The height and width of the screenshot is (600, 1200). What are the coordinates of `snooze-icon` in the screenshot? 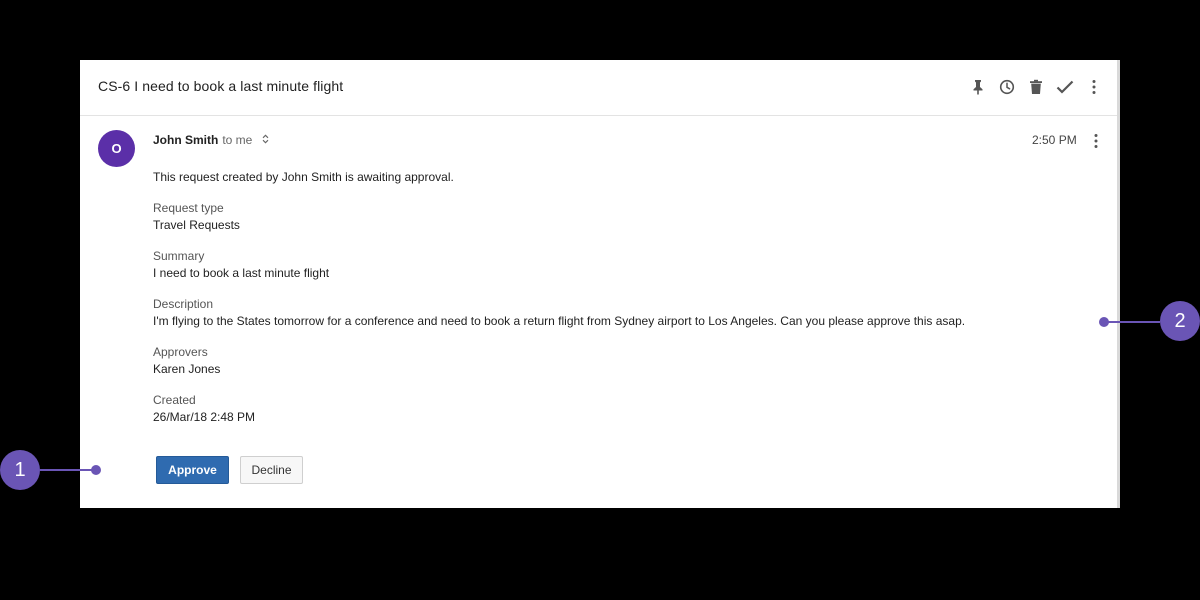 It's located at (1007, 87).